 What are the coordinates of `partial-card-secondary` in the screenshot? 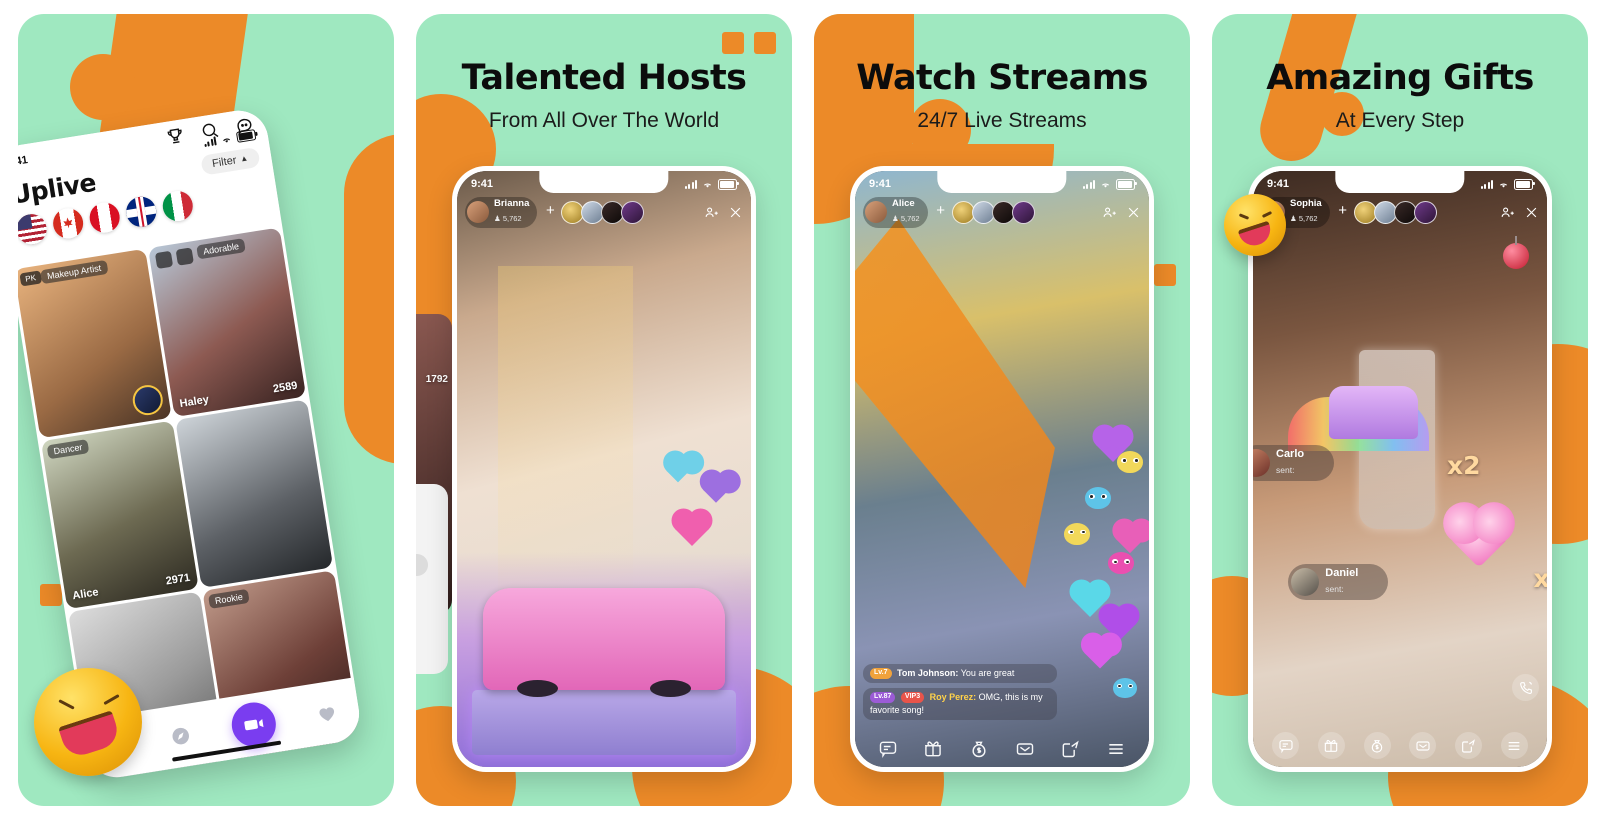 It's located at (432, 579).